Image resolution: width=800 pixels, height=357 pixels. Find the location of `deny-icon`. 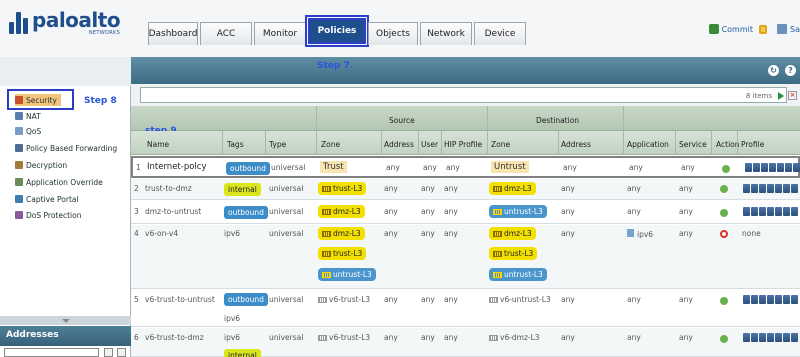

deny-icon is located at coordinates (724, 234).